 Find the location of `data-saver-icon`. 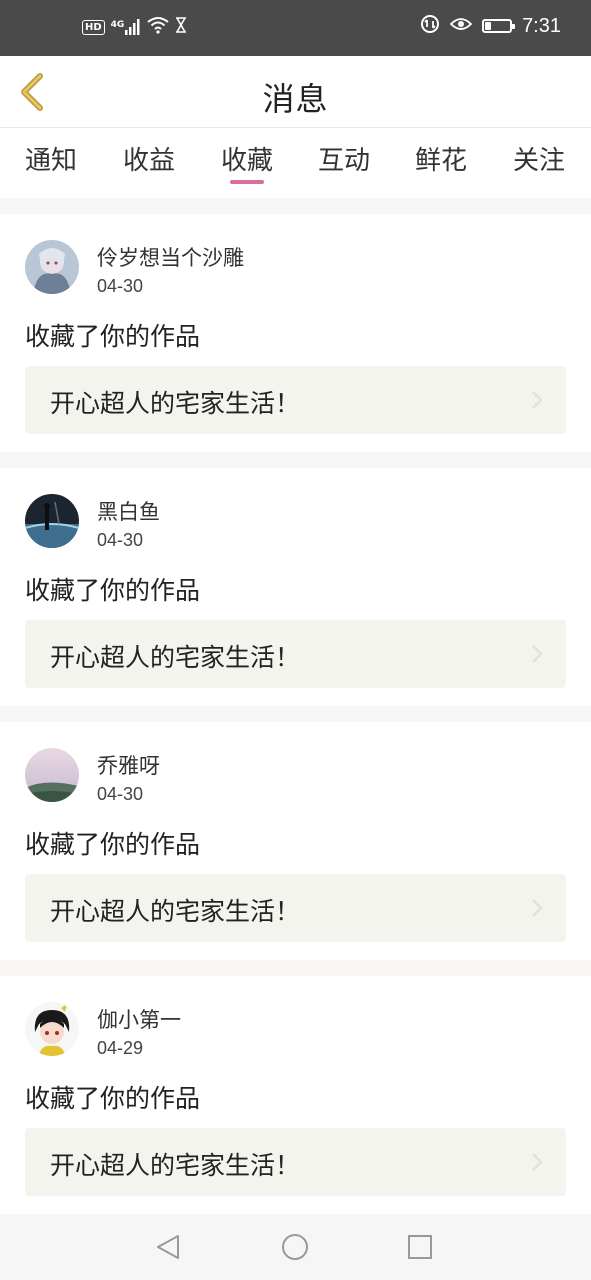

data-saver-icon is located at coordinates (430, 26).